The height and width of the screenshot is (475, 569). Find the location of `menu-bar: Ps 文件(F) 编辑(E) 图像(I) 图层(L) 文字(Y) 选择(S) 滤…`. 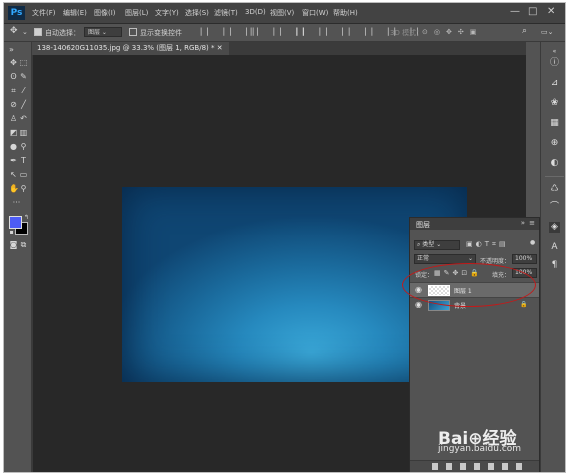

menu-bar: Ps 文件(F) 编辑(E) 图像(I) 图层(L) 文字(Y) 选择(S) 滤… is located at coordinates (284, 13).